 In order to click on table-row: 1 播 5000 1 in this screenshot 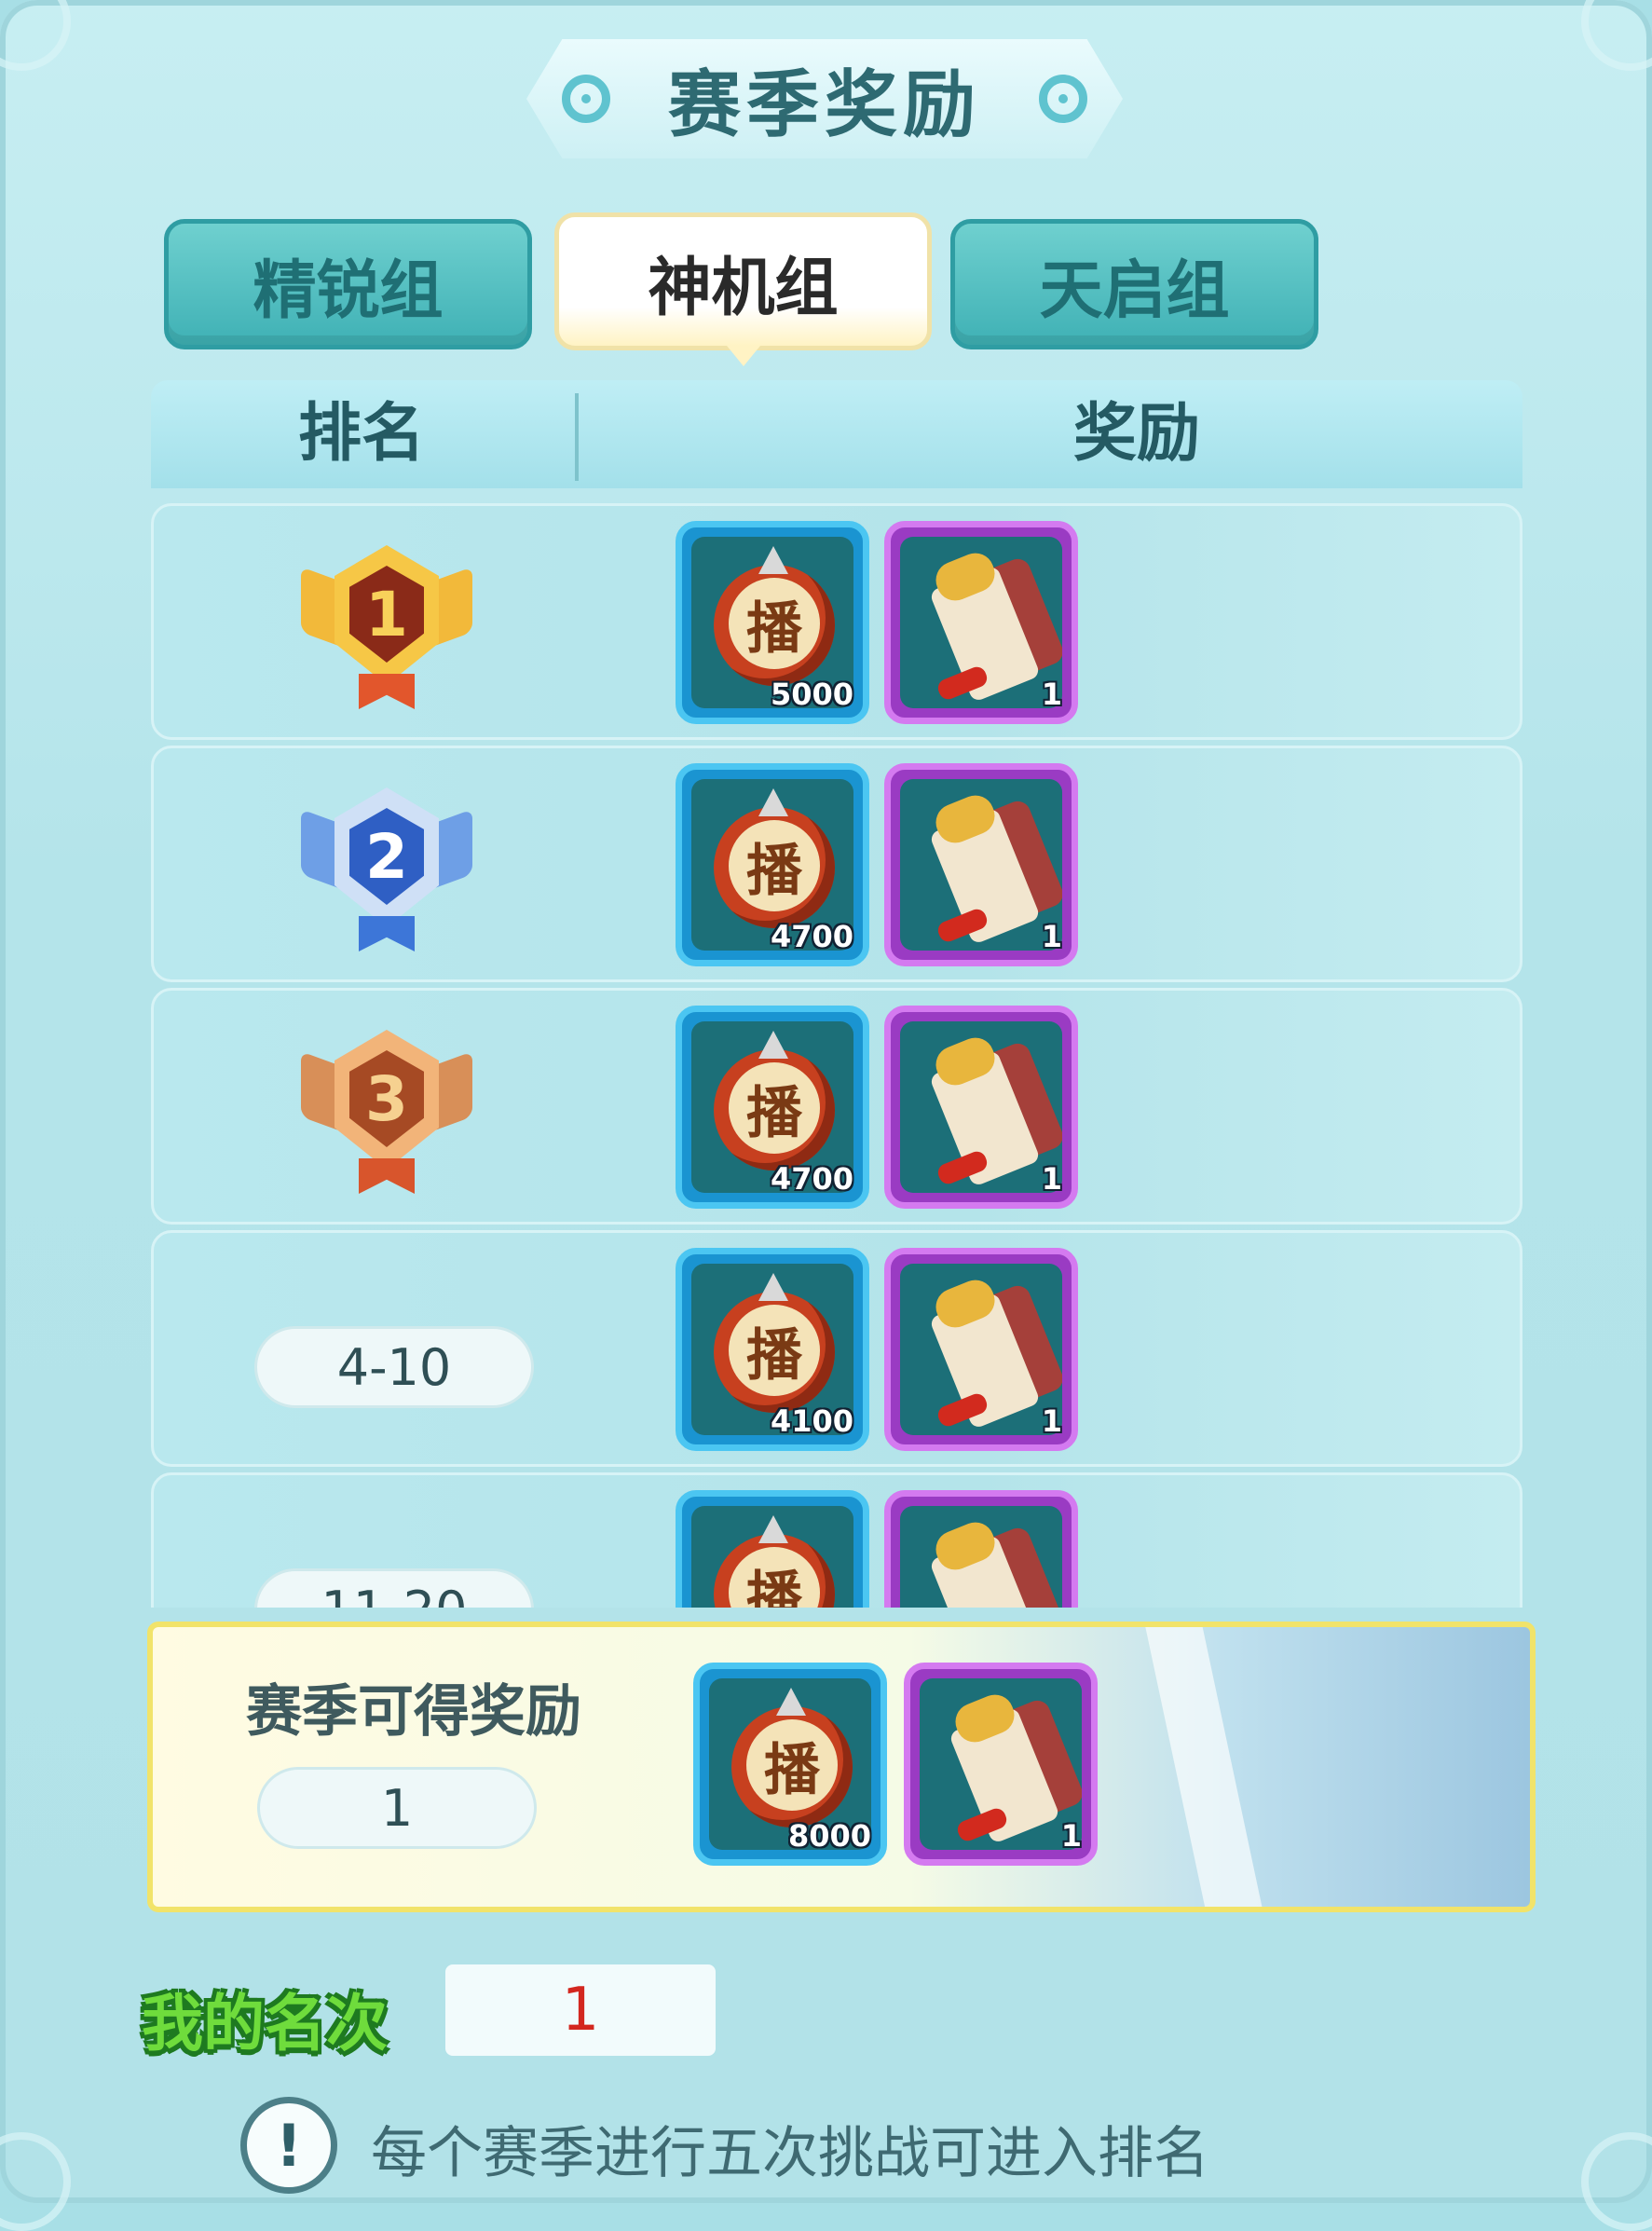, I will do `click(836, 621)`.